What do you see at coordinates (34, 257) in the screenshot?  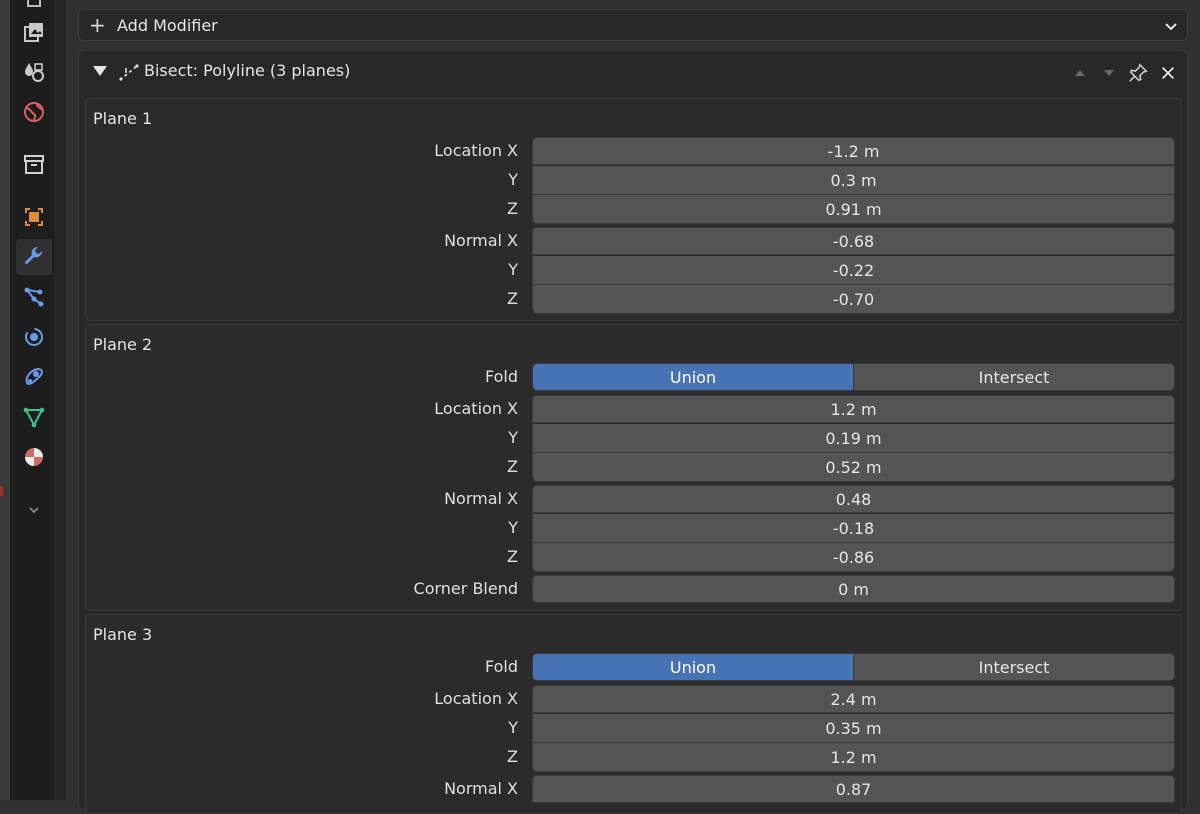 I see `tab-modifiers` at bounding box center [34, 257].